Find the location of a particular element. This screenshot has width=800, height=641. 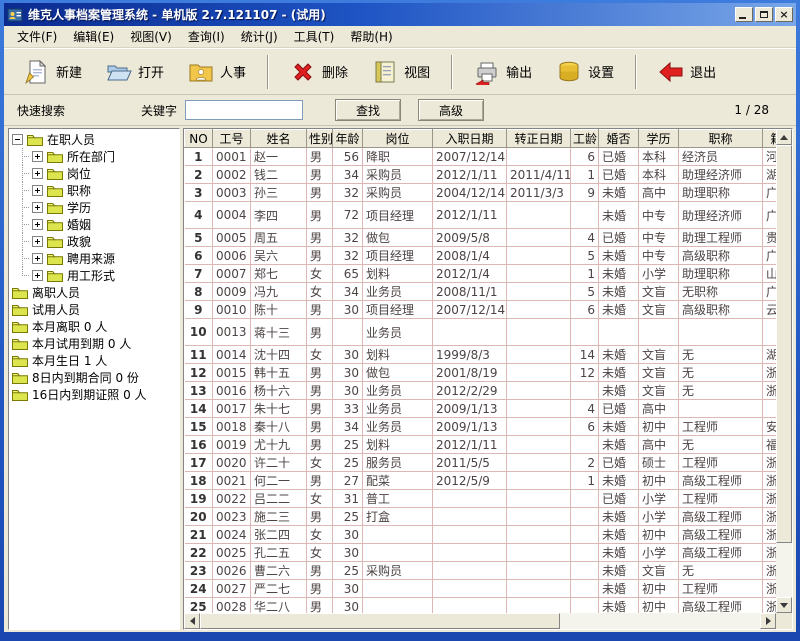

minimize-button is located at coordinates (744, 14).